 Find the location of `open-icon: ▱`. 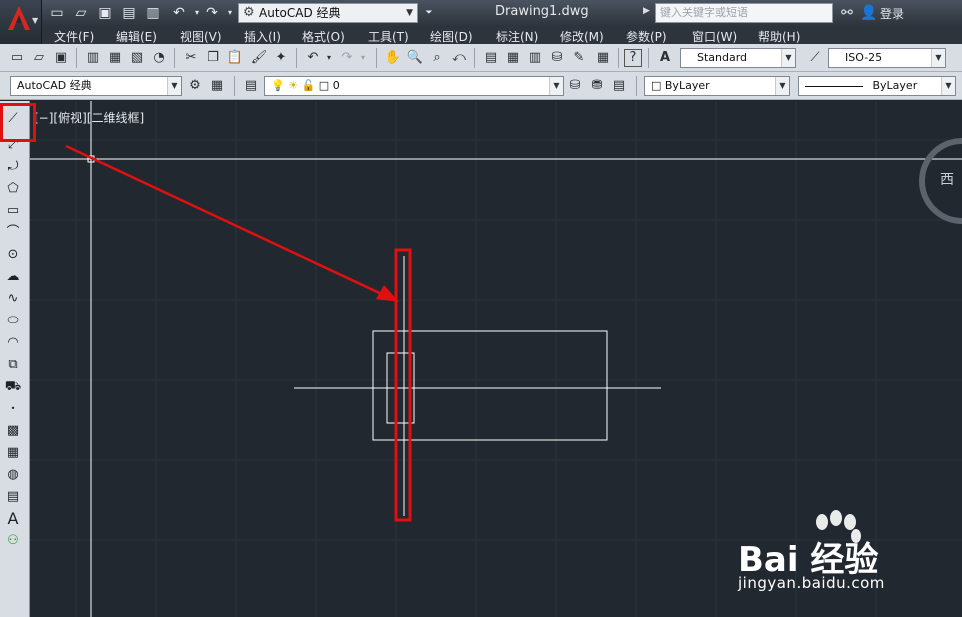

open-icon: ▱ is located at coordinates (39, 58).